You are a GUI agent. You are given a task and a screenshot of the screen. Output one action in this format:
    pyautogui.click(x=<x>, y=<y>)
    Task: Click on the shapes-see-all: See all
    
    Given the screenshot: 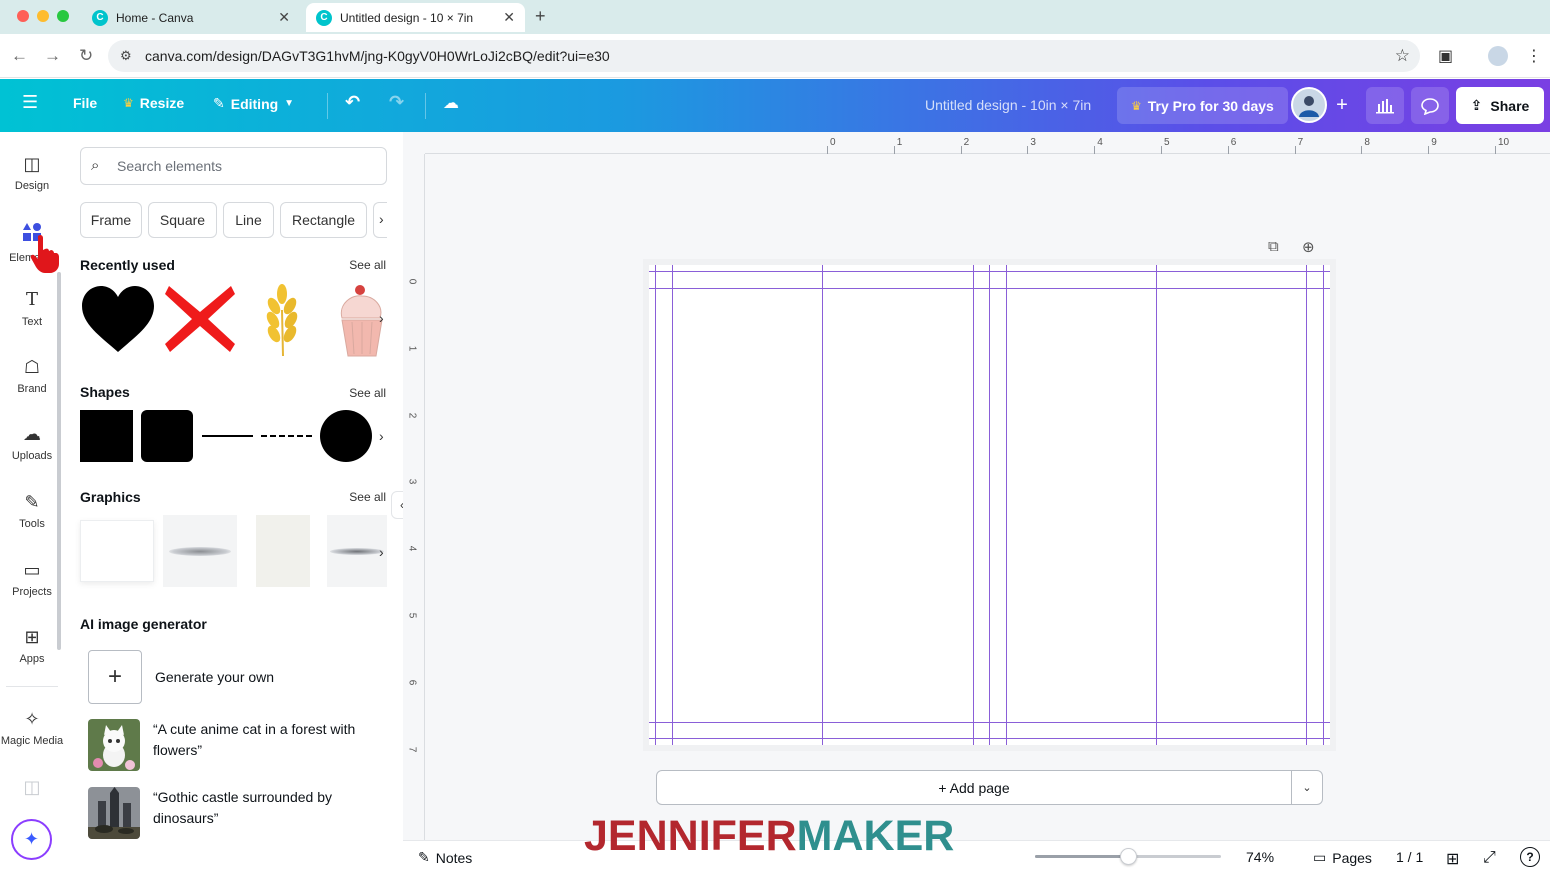 What is the action you would take?
    pyautogui.click(x=367, y=393)
    